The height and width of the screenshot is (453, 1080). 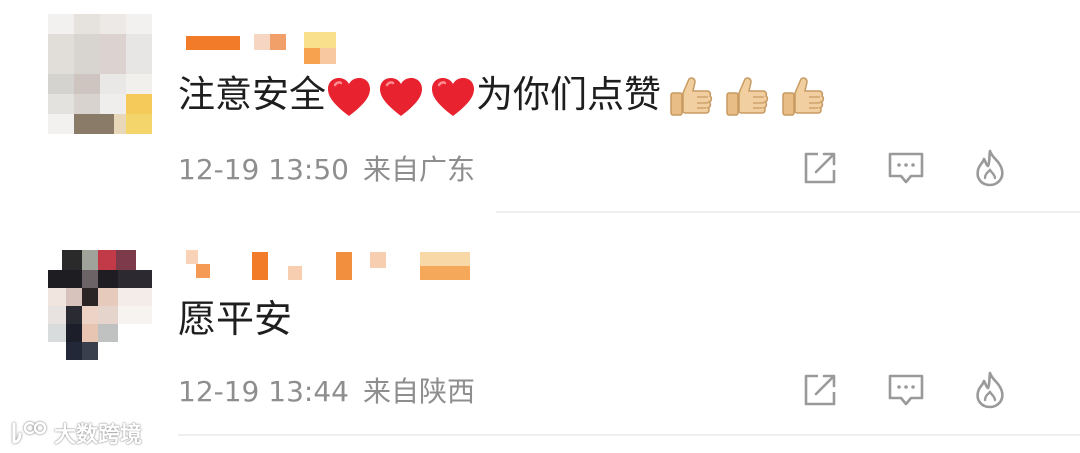 What do you see at coordinates (418, 169) in the screenshot?
I see `comment-location: 来自广东` at bounding box center [418, 169].